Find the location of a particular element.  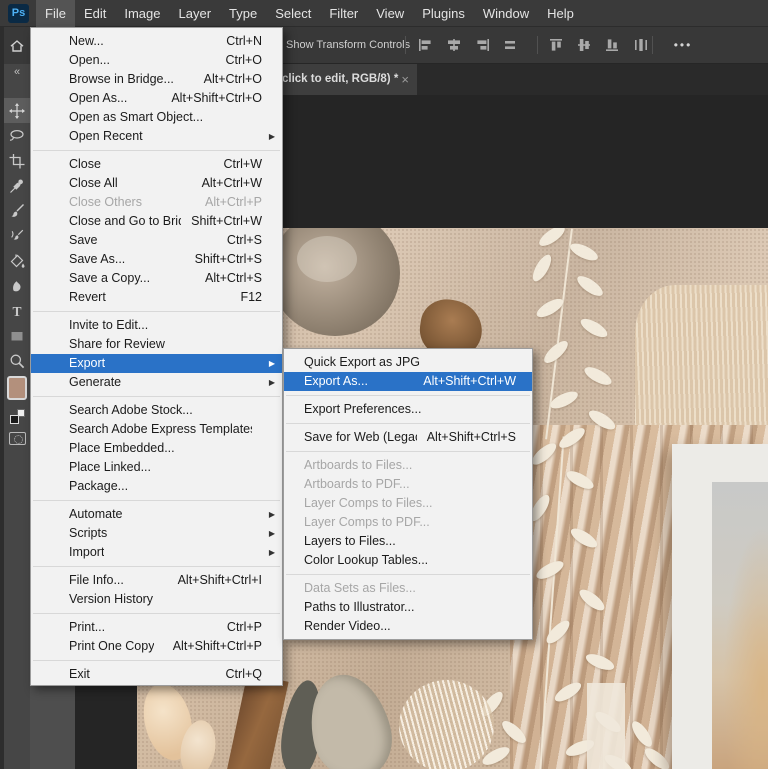

menubar-item-file: File is located at coordinates (55, 13).